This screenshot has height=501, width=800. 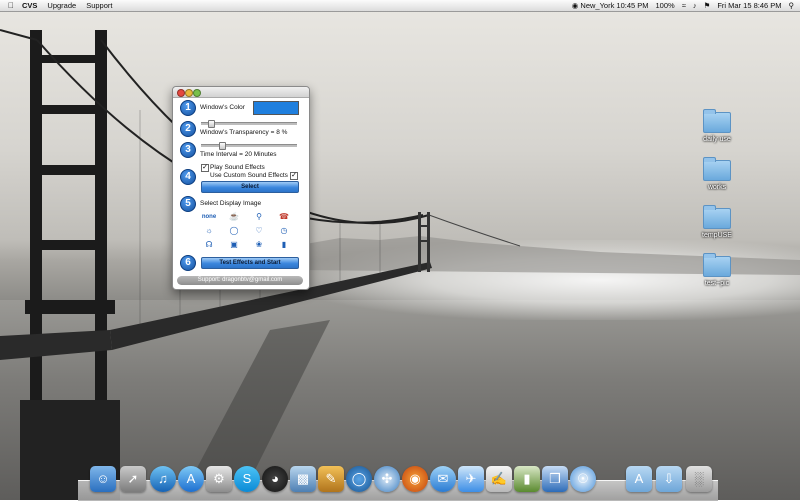 I want to click on globe-icon: ◉, so click(x=575, y=5).